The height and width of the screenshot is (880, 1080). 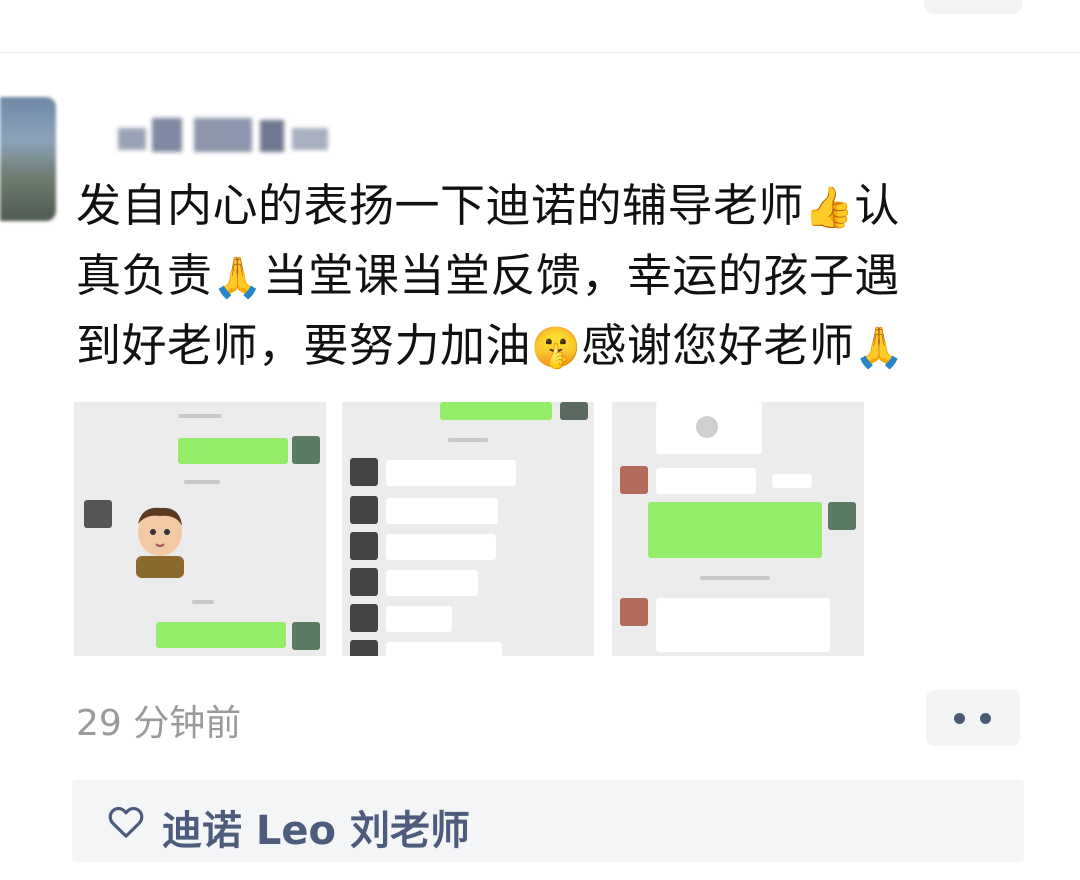 I want to click on post-text-line2b: 当堂课当堂反馈，幸运的孩子遇, so click(x=581, y=275).